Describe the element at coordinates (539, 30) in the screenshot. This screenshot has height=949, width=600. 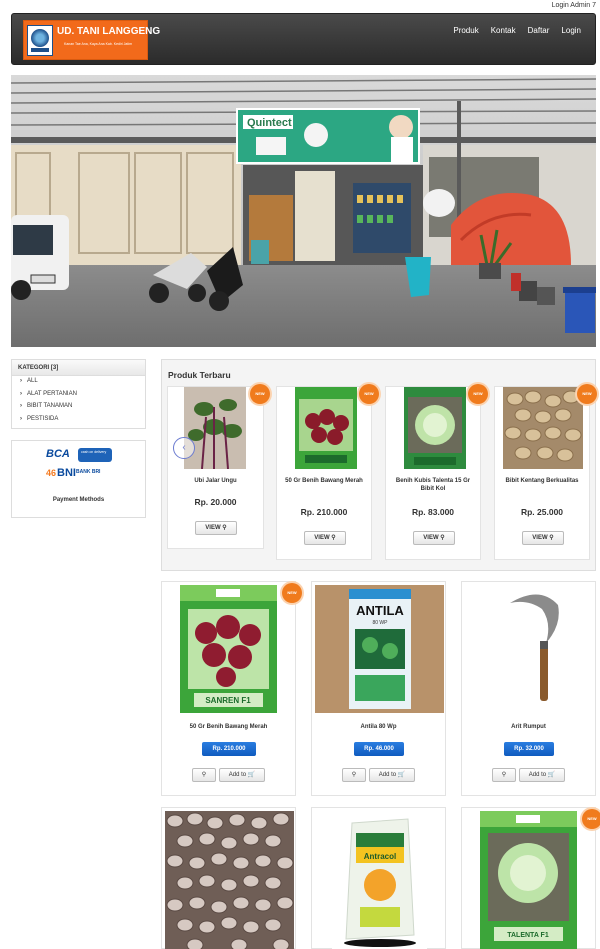
I see `nav-item-daftar: Daftar` at that location.